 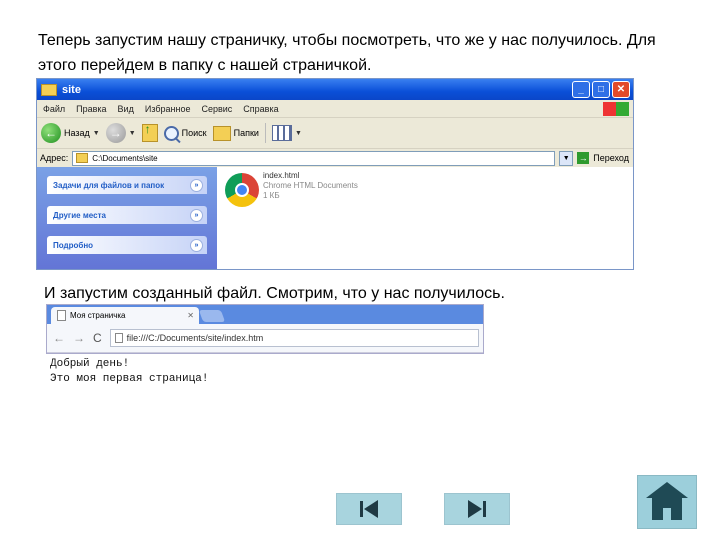 I want to click on panel-label: Подробно, so click(x=73, y=245).